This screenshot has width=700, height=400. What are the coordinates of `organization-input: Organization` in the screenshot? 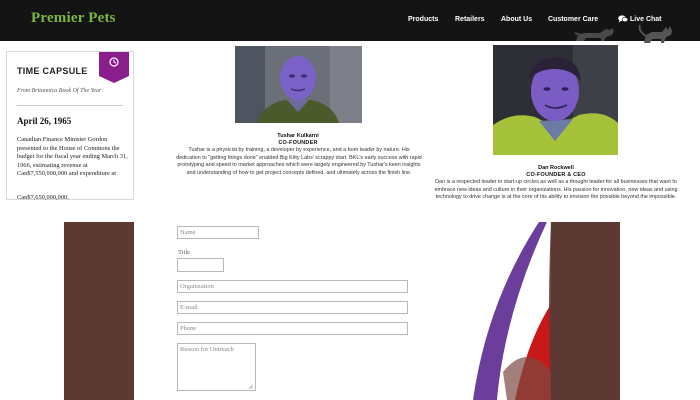 It's located at (292, 286).